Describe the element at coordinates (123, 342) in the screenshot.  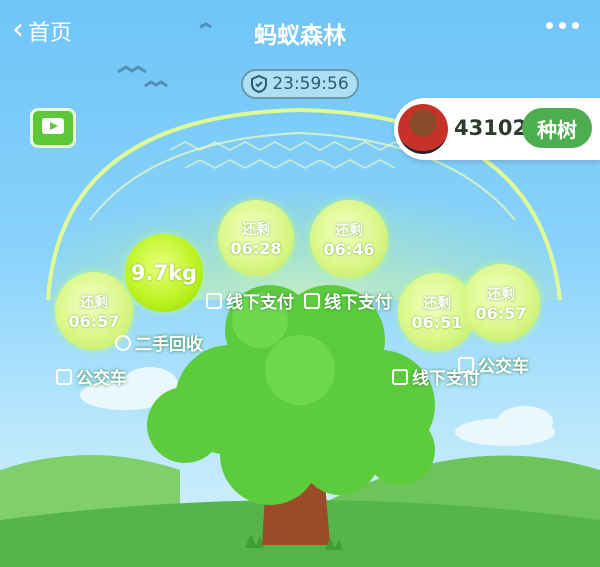
I see `recycle-icon` at that location.